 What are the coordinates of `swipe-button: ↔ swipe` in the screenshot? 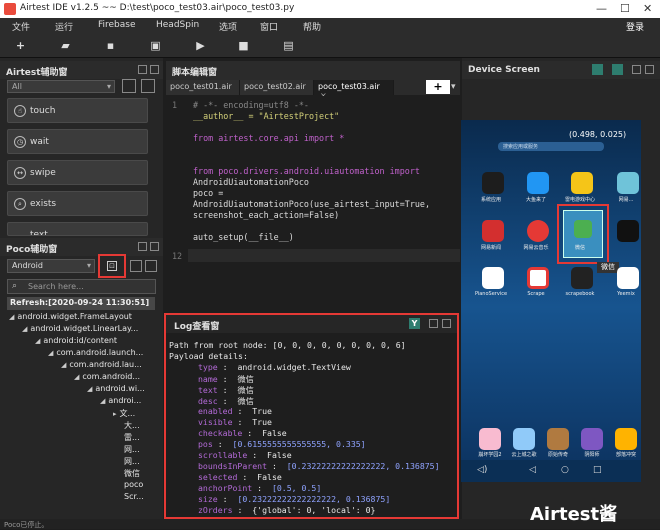 It's located at (77, 172).